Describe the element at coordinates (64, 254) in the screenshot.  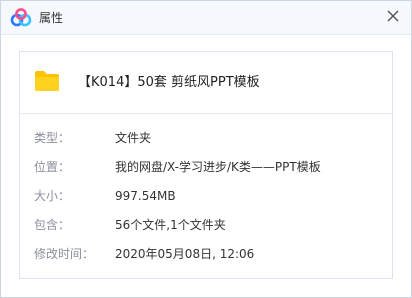
I see `property-label: 修改时间：` at that location.